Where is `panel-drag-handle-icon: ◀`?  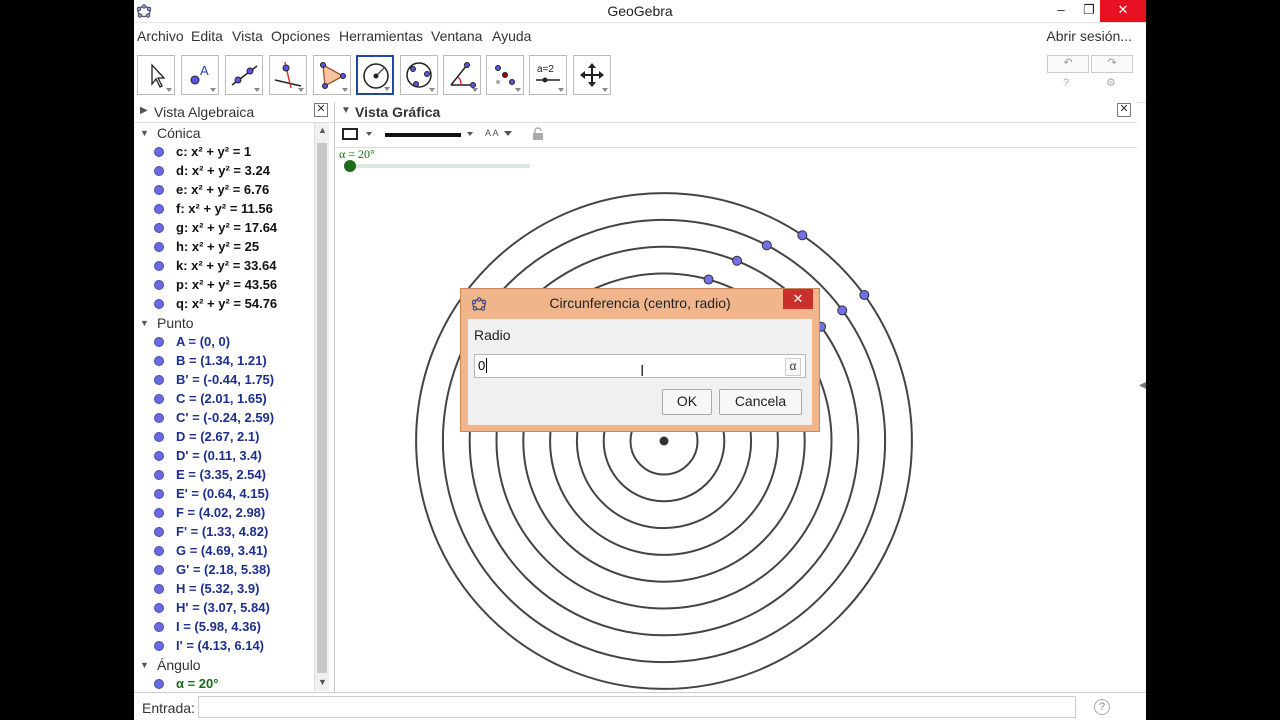 panel-drag-handle-icon: ◀ is located at coordinates (1142, 385).